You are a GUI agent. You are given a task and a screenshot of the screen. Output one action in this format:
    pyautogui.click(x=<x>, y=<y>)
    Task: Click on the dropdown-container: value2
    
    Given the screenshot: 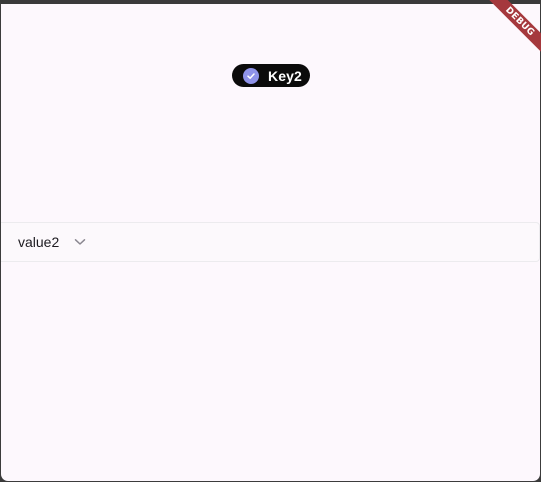 What is the action you would take?
    pyautogui.click(x=270, y=242)
    